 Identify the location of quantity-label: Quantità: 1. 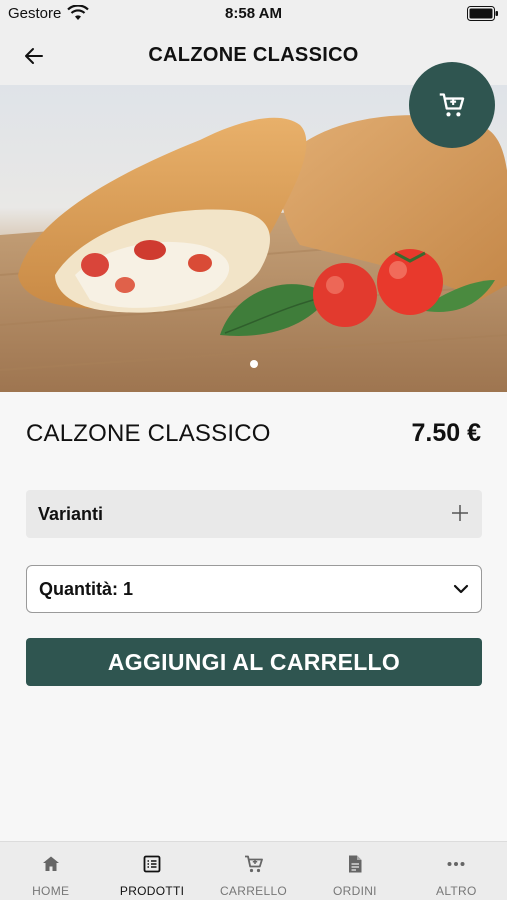
(86, 589).